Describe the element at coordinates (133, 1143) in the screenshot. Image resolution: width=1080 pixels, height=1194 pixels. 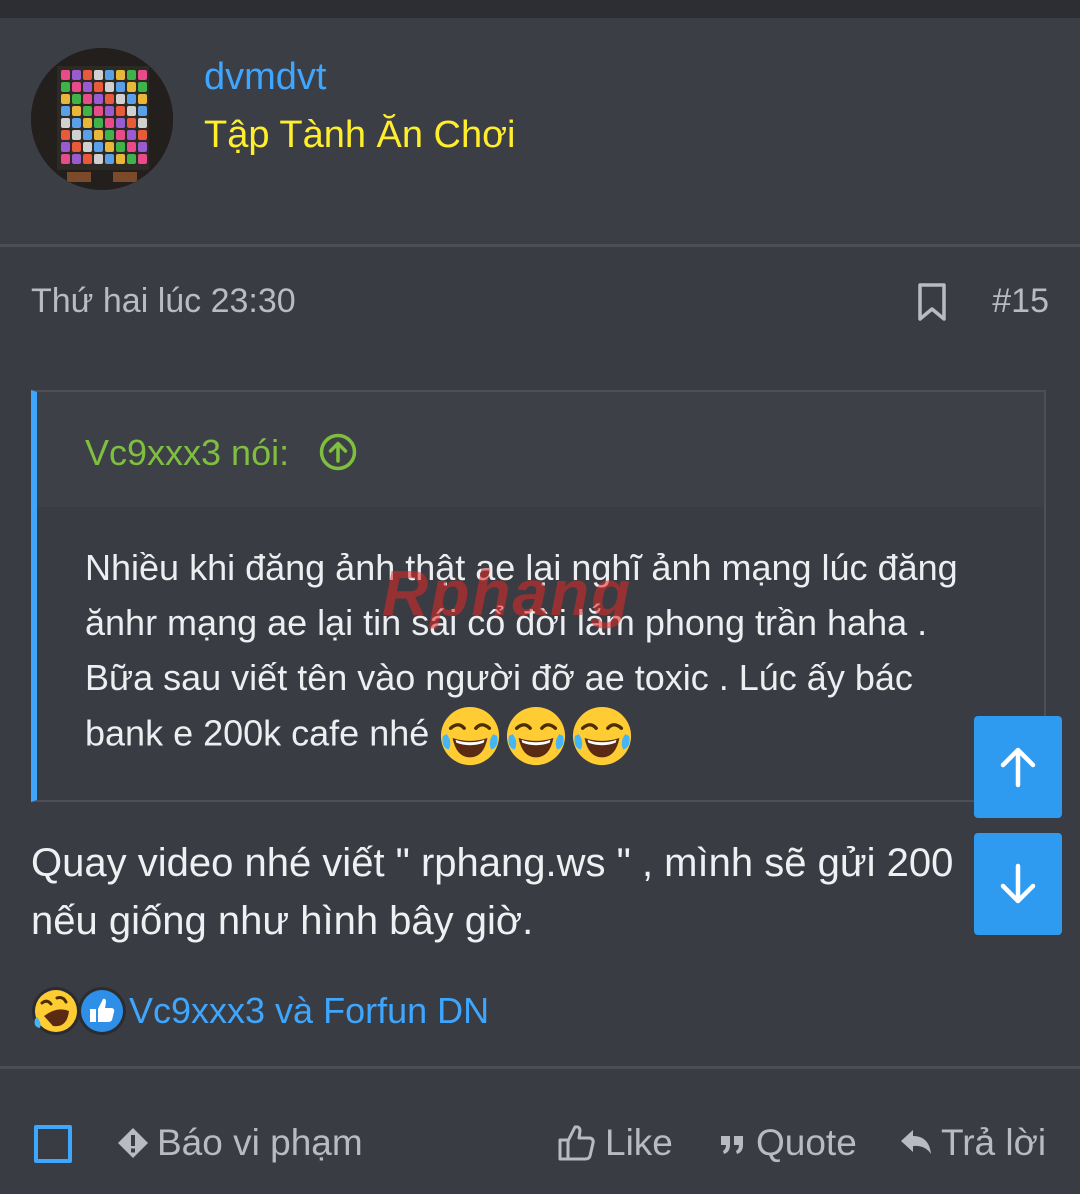
I see `alert-icon` at that location.